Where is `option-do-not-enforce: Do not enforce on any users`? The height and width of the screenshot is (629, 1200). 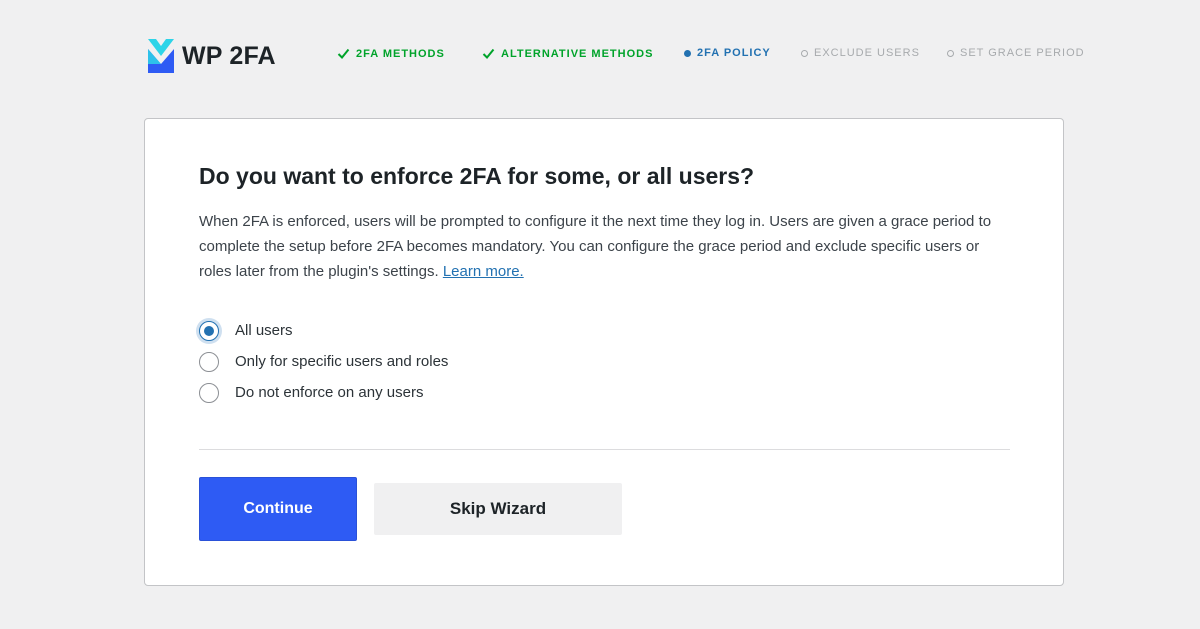 option-do-not-enforce: Do not enforce on any users is located at coordinates (449, 392).